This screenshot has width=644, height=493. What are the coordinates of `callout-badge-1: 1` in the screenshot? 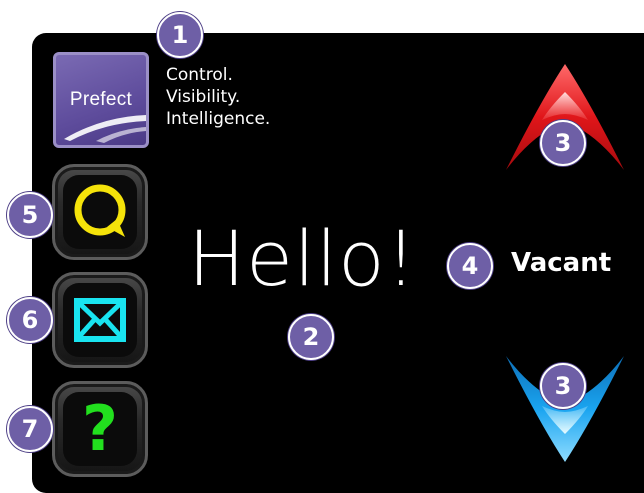 It's located at (180, 35).